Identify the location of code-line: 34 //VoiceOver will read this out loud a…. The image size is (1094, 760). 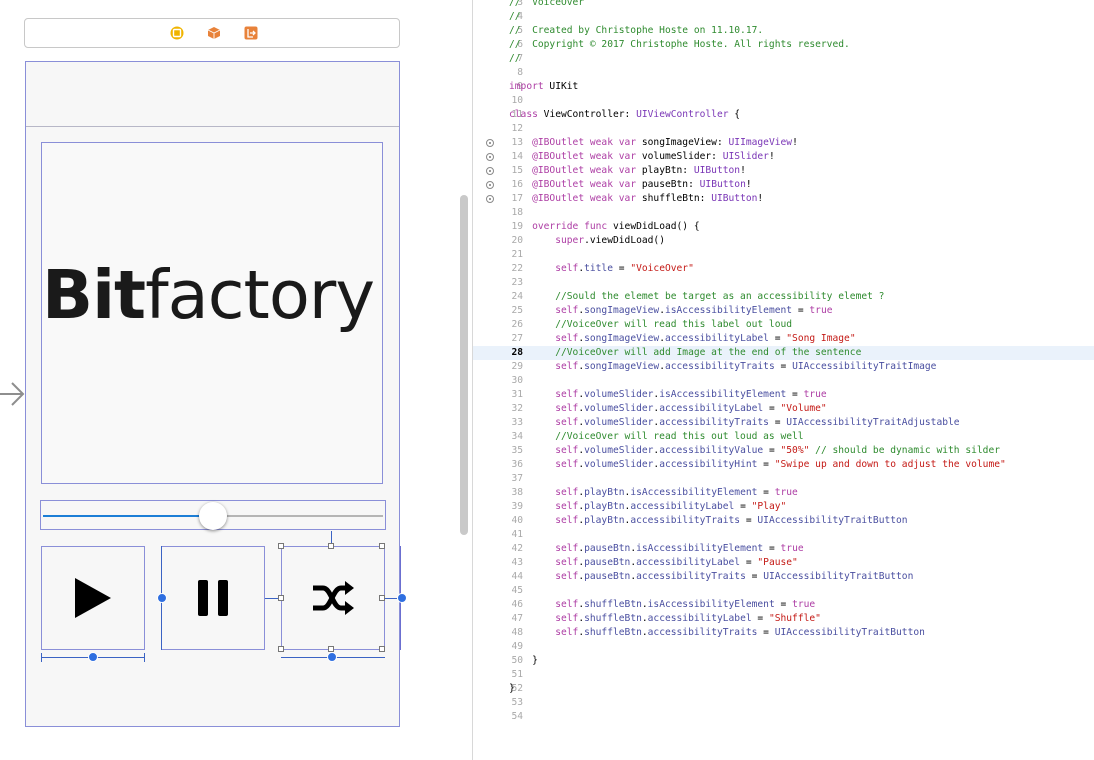
(783, 437).